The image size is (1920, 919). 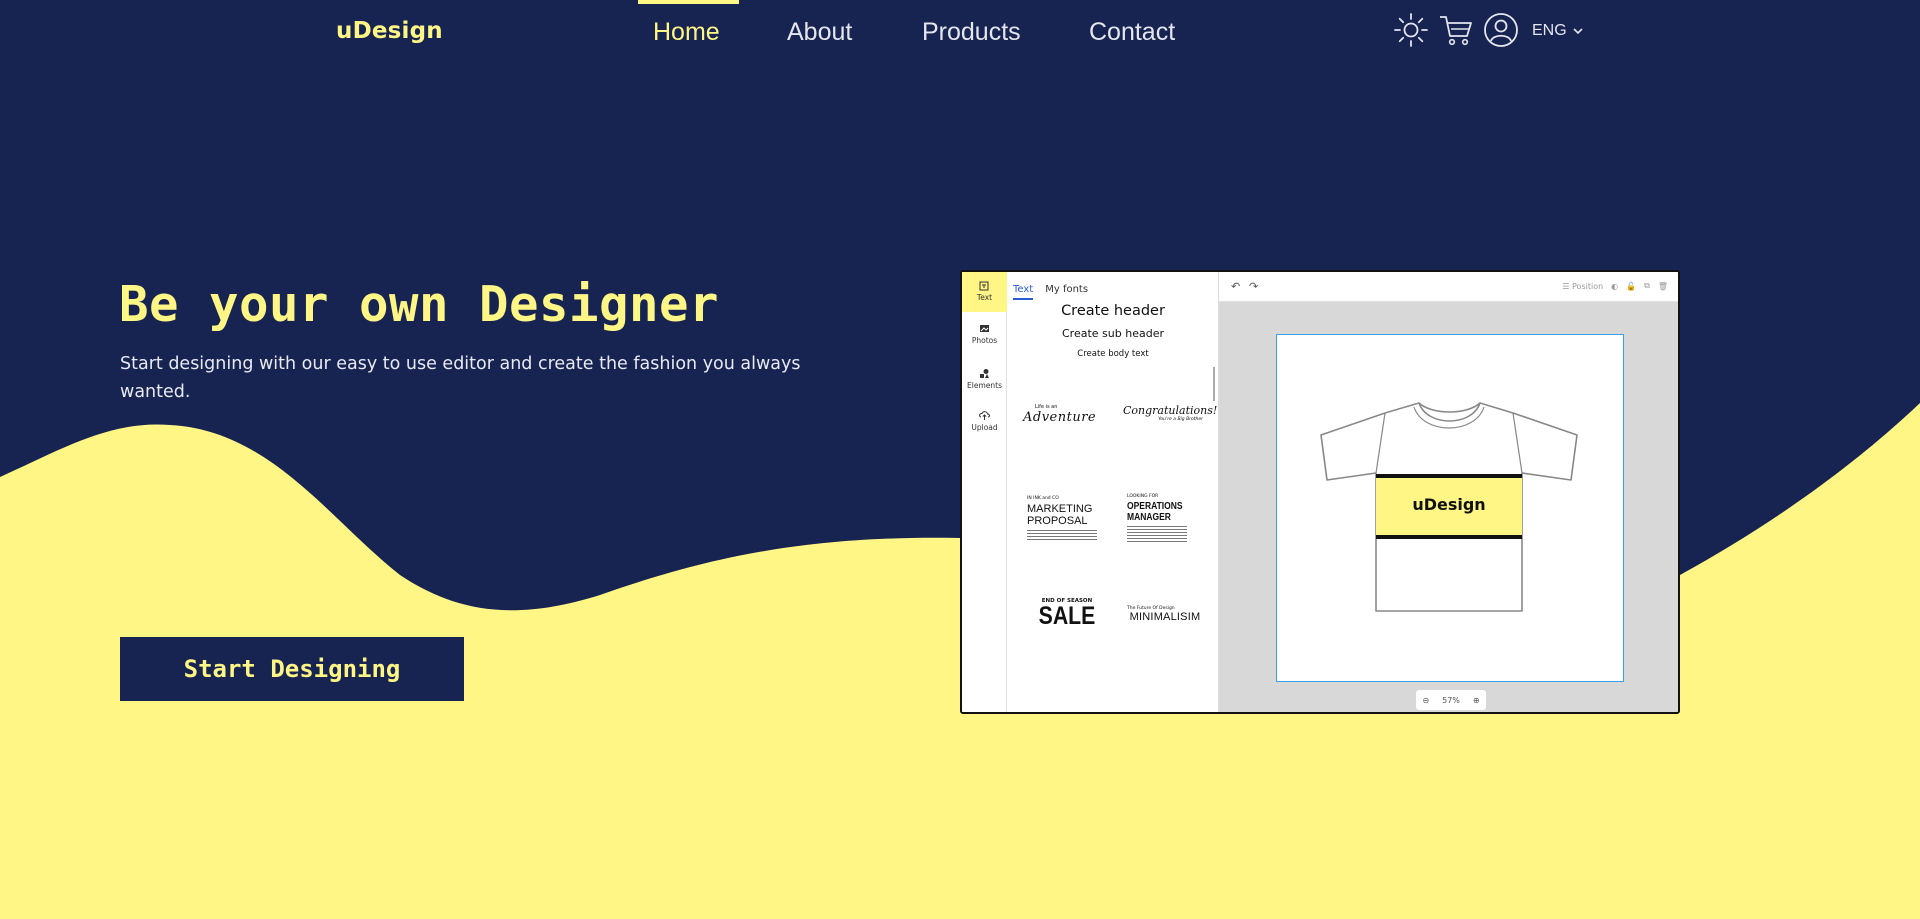 What do you see at coordinates (1043, 498) in the screenshot?
I see `template-small-text: IN INK and CO` at bounding box center [1043, 498].